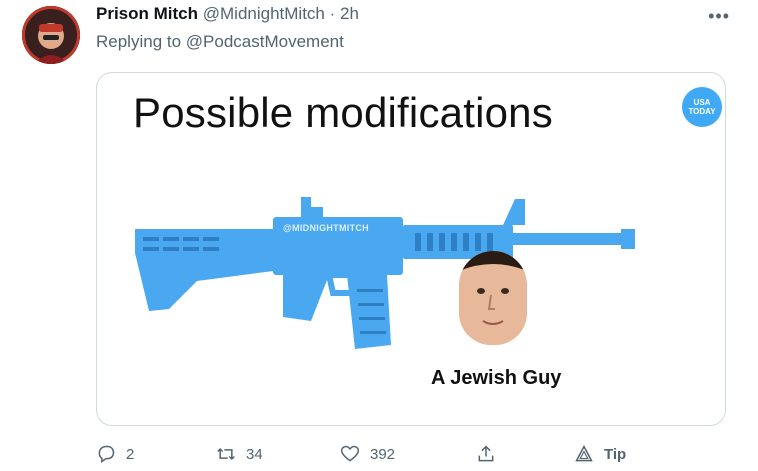  Describe the element at coordinates (130, 454) in the screenshot. I see `reply-count: 2` at that location.